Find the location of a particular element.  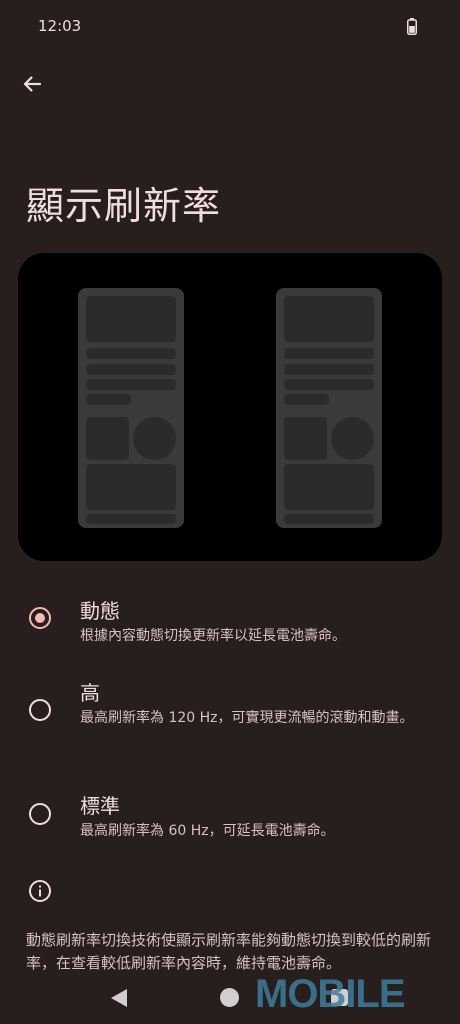

nav-back-icon is located at coordinates (119, 998).